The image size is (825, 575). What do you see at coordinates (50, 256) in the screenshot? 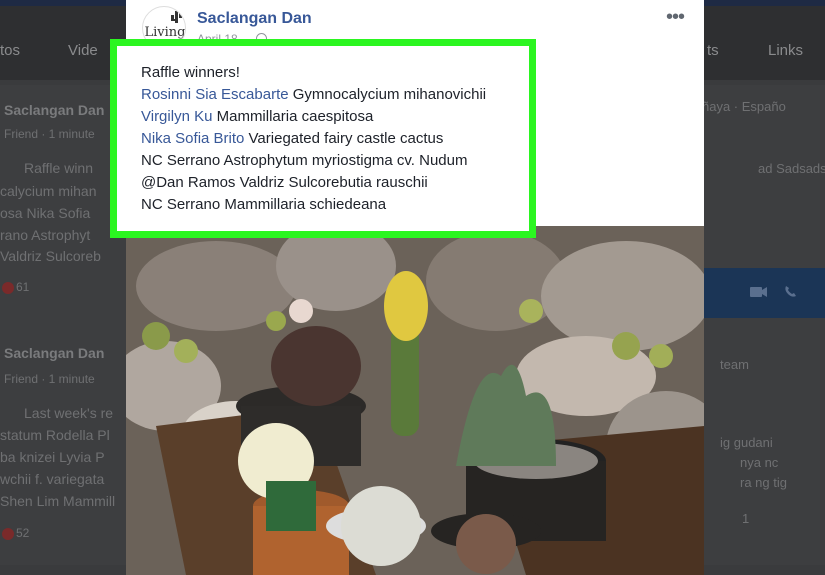
I see `left-post-line: Valdriz Sulcoreb` at bounding box center [50, 256].